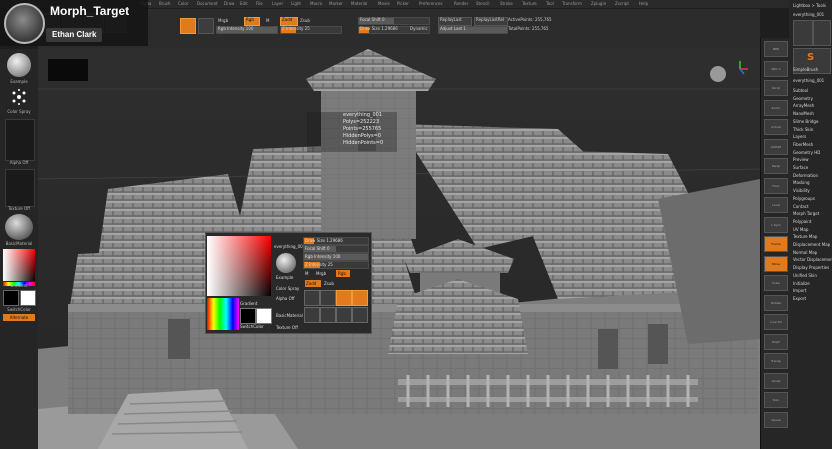  What do you see at coordinates (643, 4) in the screenshot?
I see `menu-item-help: Help` at bounding box center [643, 4].